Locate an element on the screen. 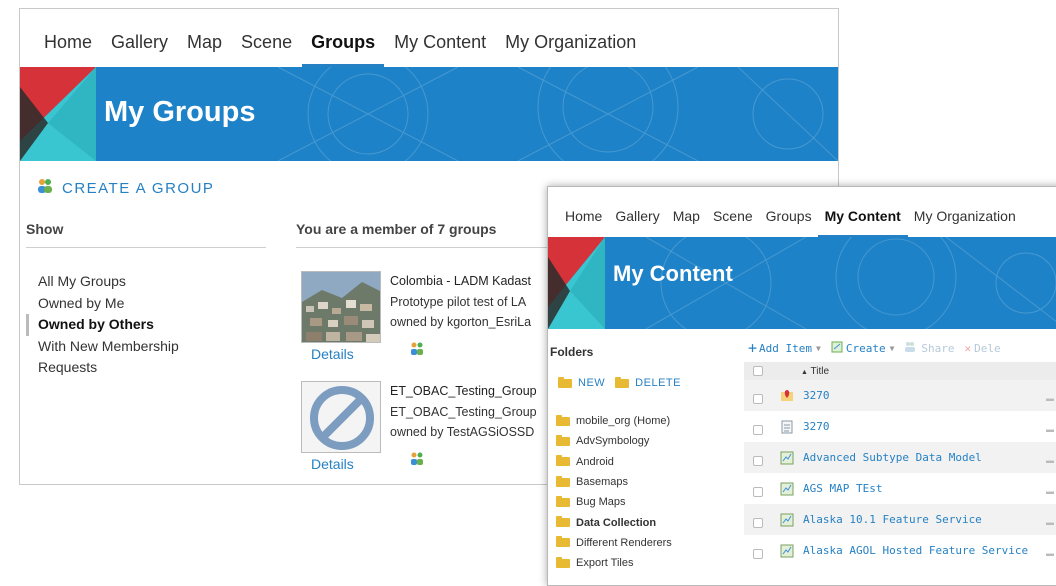  new-folder-button: NEW is located at coordinates (582, 382).